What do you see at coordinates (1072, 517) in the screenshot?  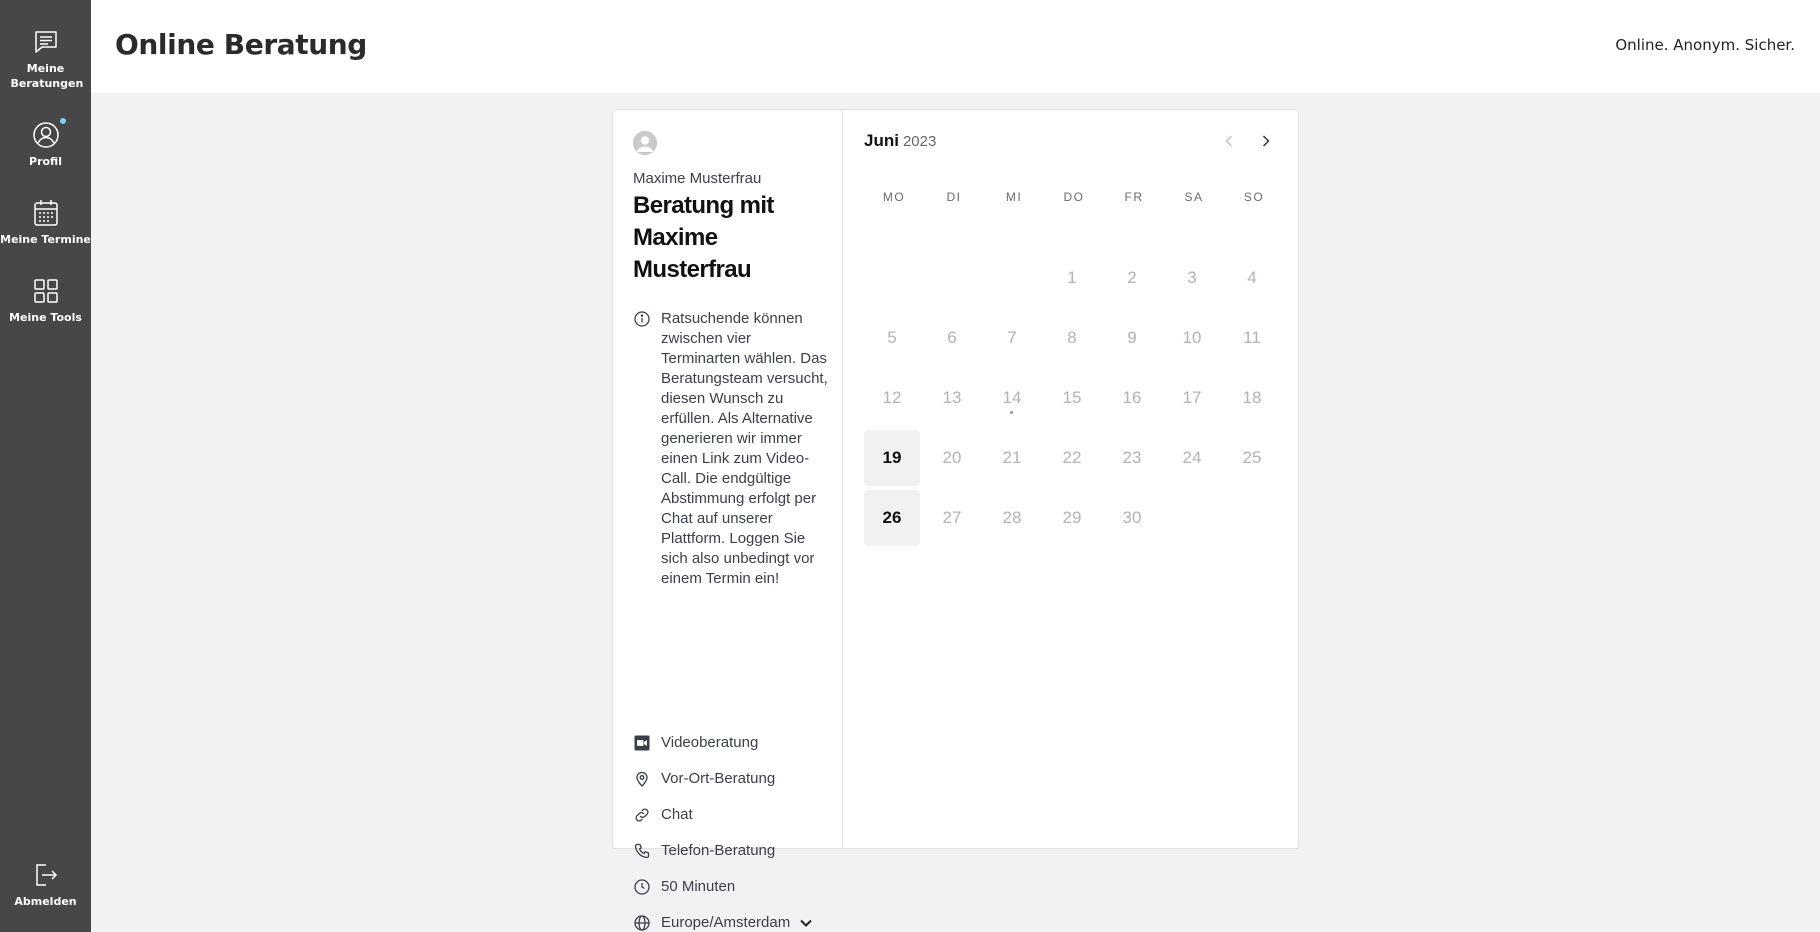 I see `calendar-day-disabled: 29` at bounding box center [1072, 517].